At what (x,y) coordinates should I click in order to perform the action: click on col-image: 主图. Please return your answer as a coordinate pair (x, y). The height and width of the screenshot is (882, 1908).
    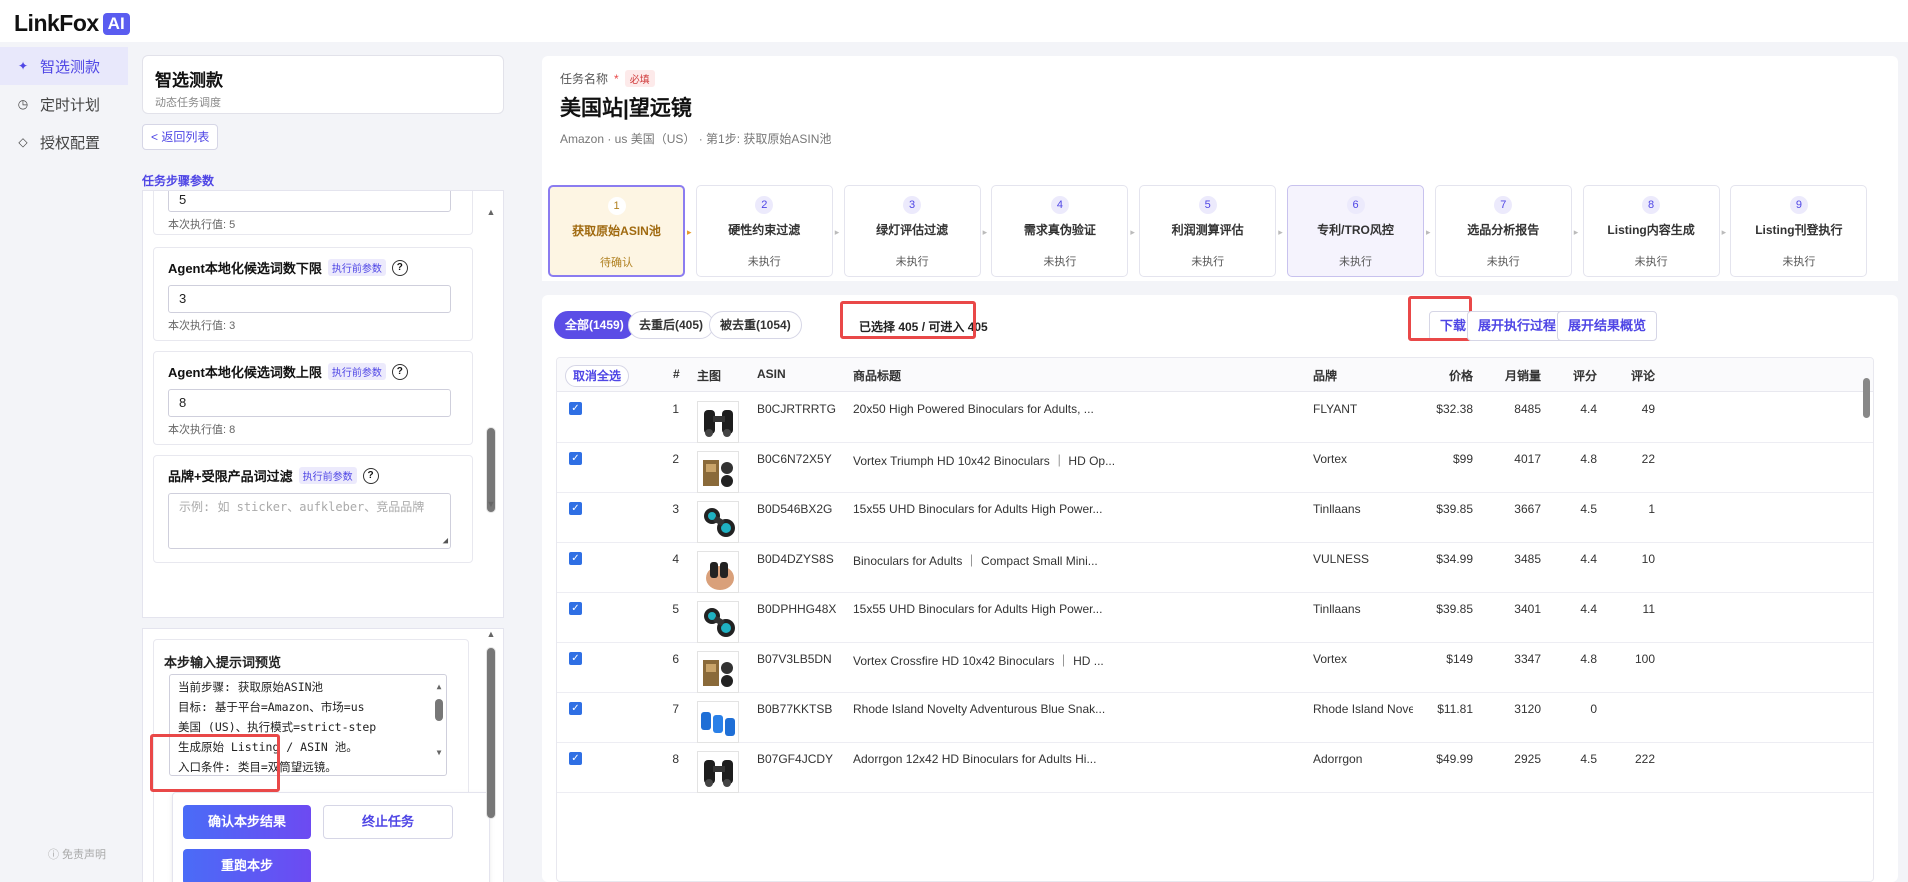
    Looking at the image, I should click on (709, 375).